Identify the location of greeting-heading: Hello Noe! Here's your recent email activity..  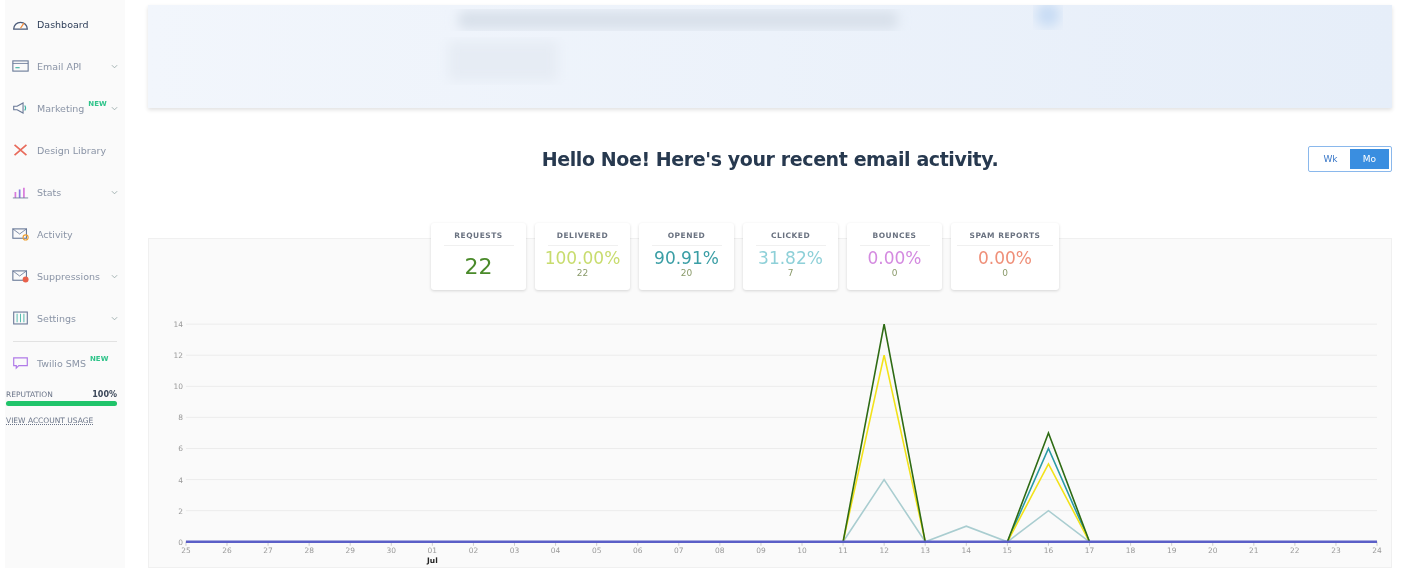
(770, 159).